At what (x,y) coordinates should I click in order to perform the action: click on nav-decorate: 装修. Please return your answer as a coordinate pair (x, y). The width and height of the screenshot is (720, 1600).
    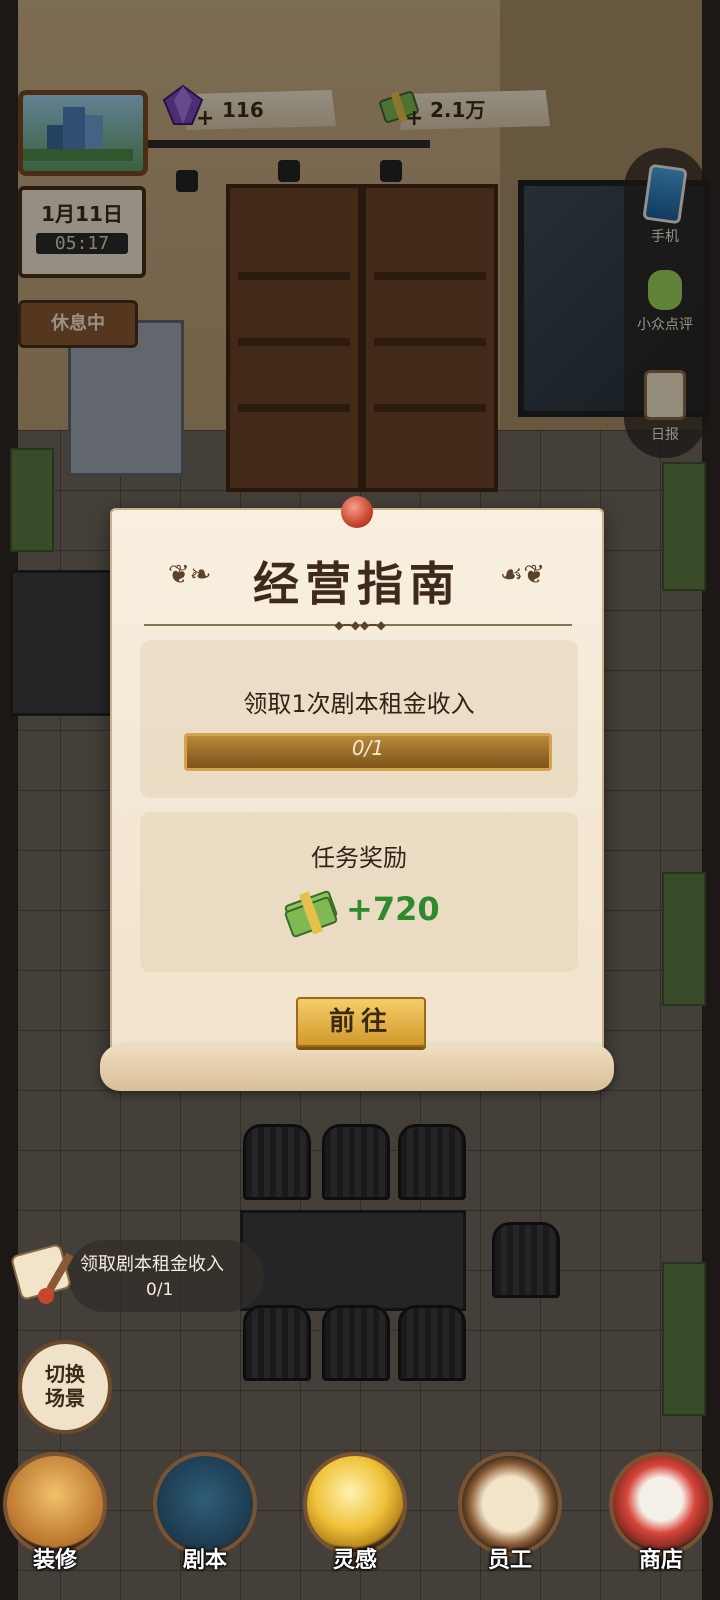
    Looking at the image, I should click on (55, 1513).